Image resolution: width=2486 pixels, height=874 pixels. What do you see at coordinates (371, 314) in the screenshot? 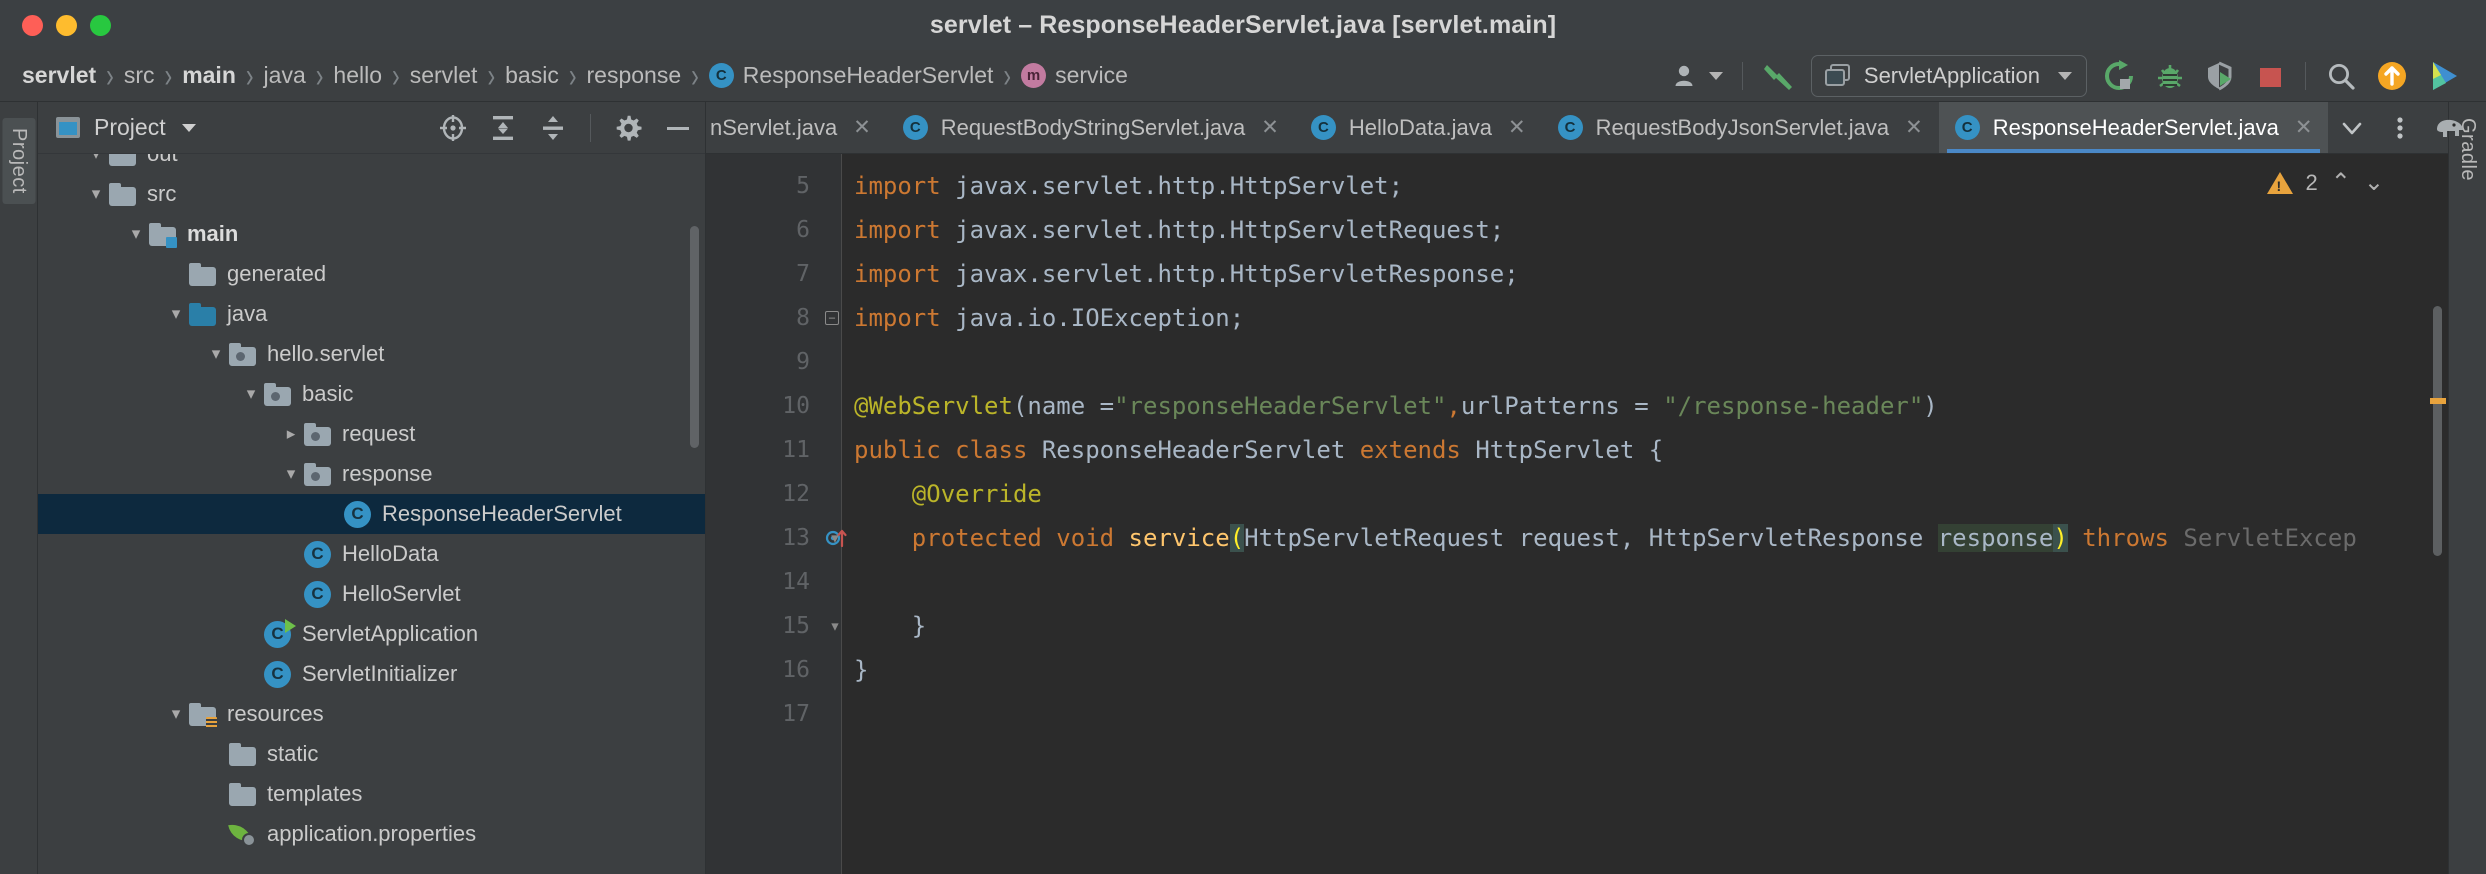
I see `tree-node-java: ▾ java` at bounding box center [371, 314].